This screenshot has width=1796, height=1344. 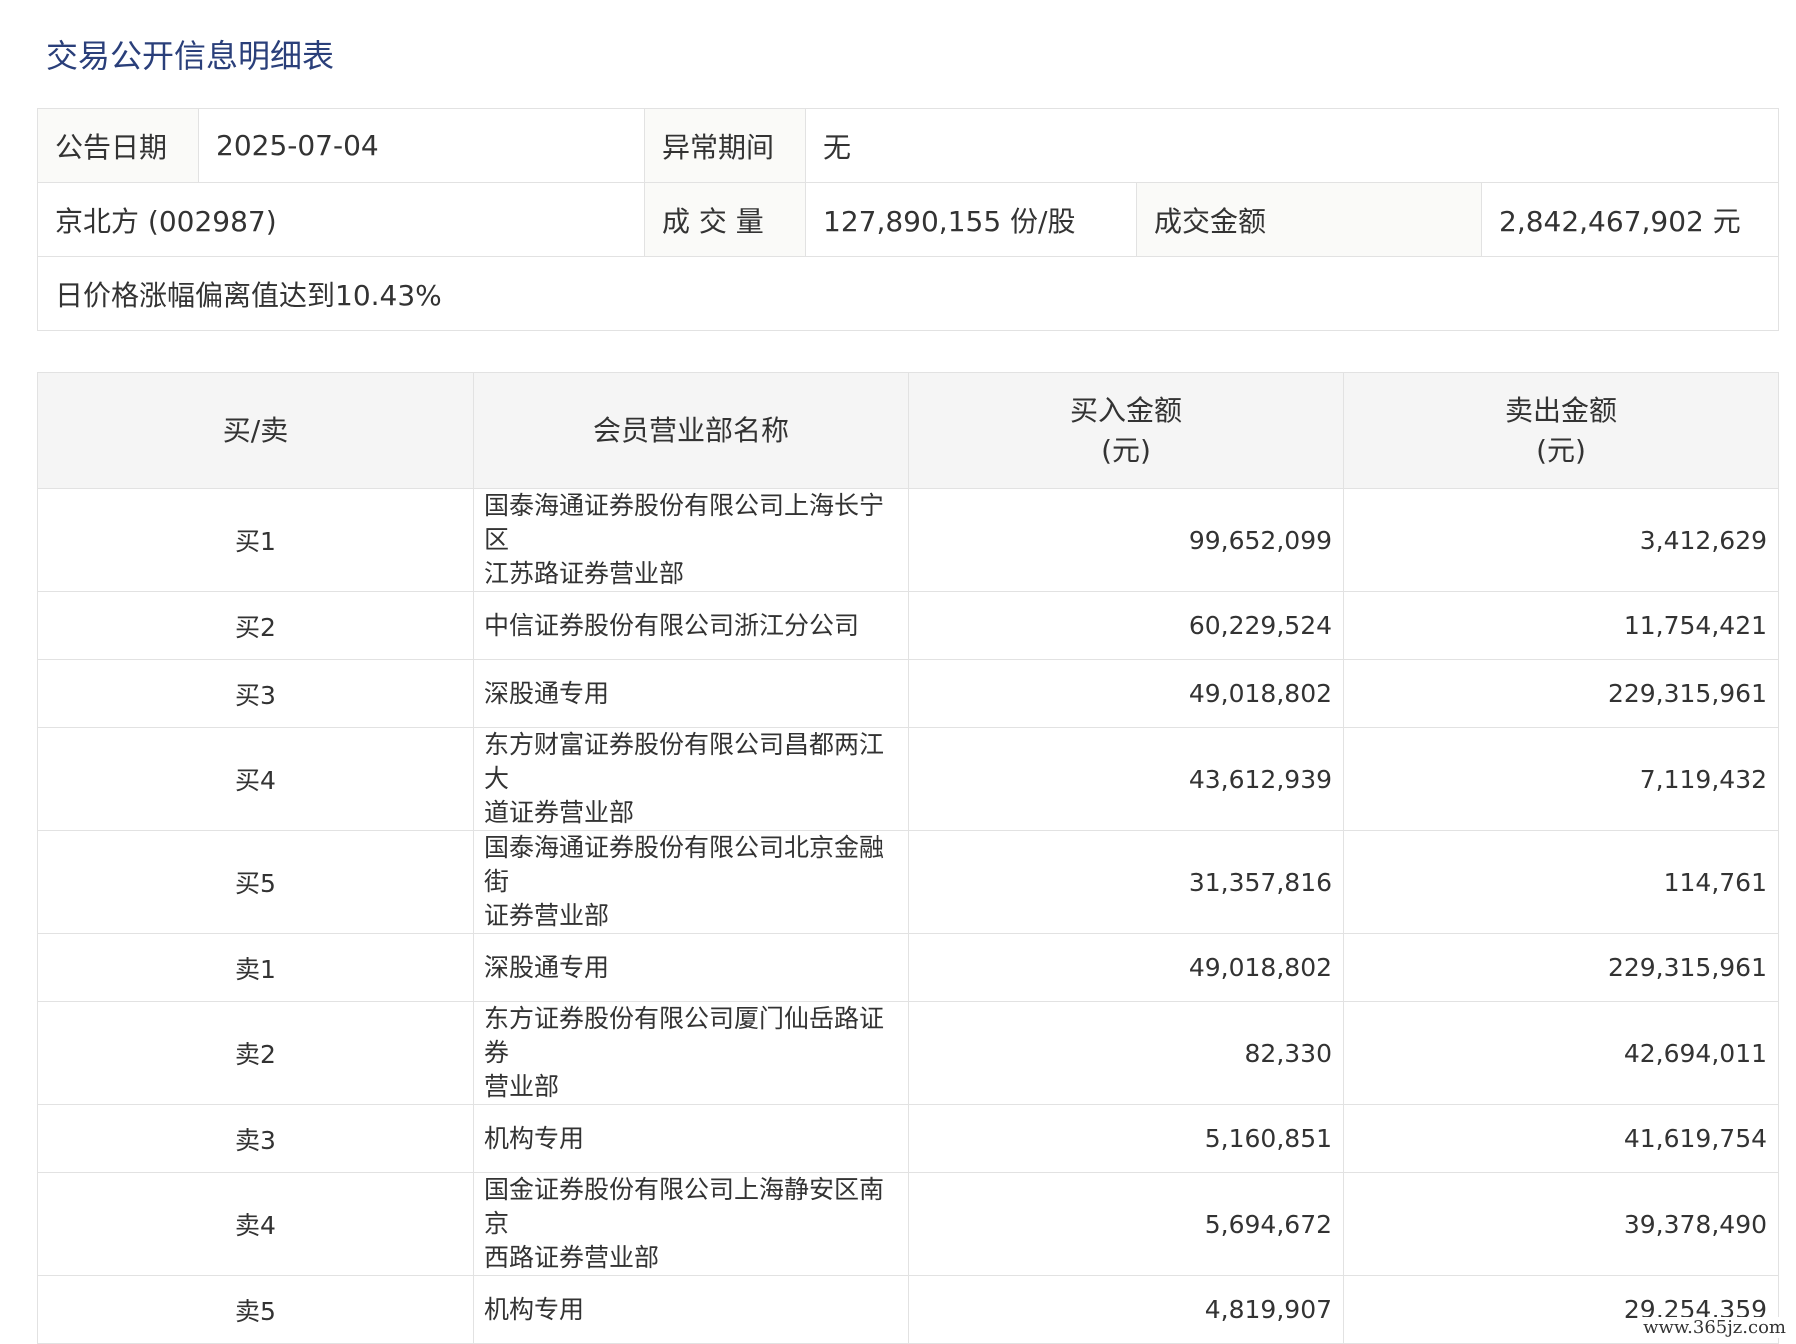 What do you see at coordinates (522, 1086) in the screenshot?
I see `member-name-line2: 营业部` at bounding box center [522, 1086].